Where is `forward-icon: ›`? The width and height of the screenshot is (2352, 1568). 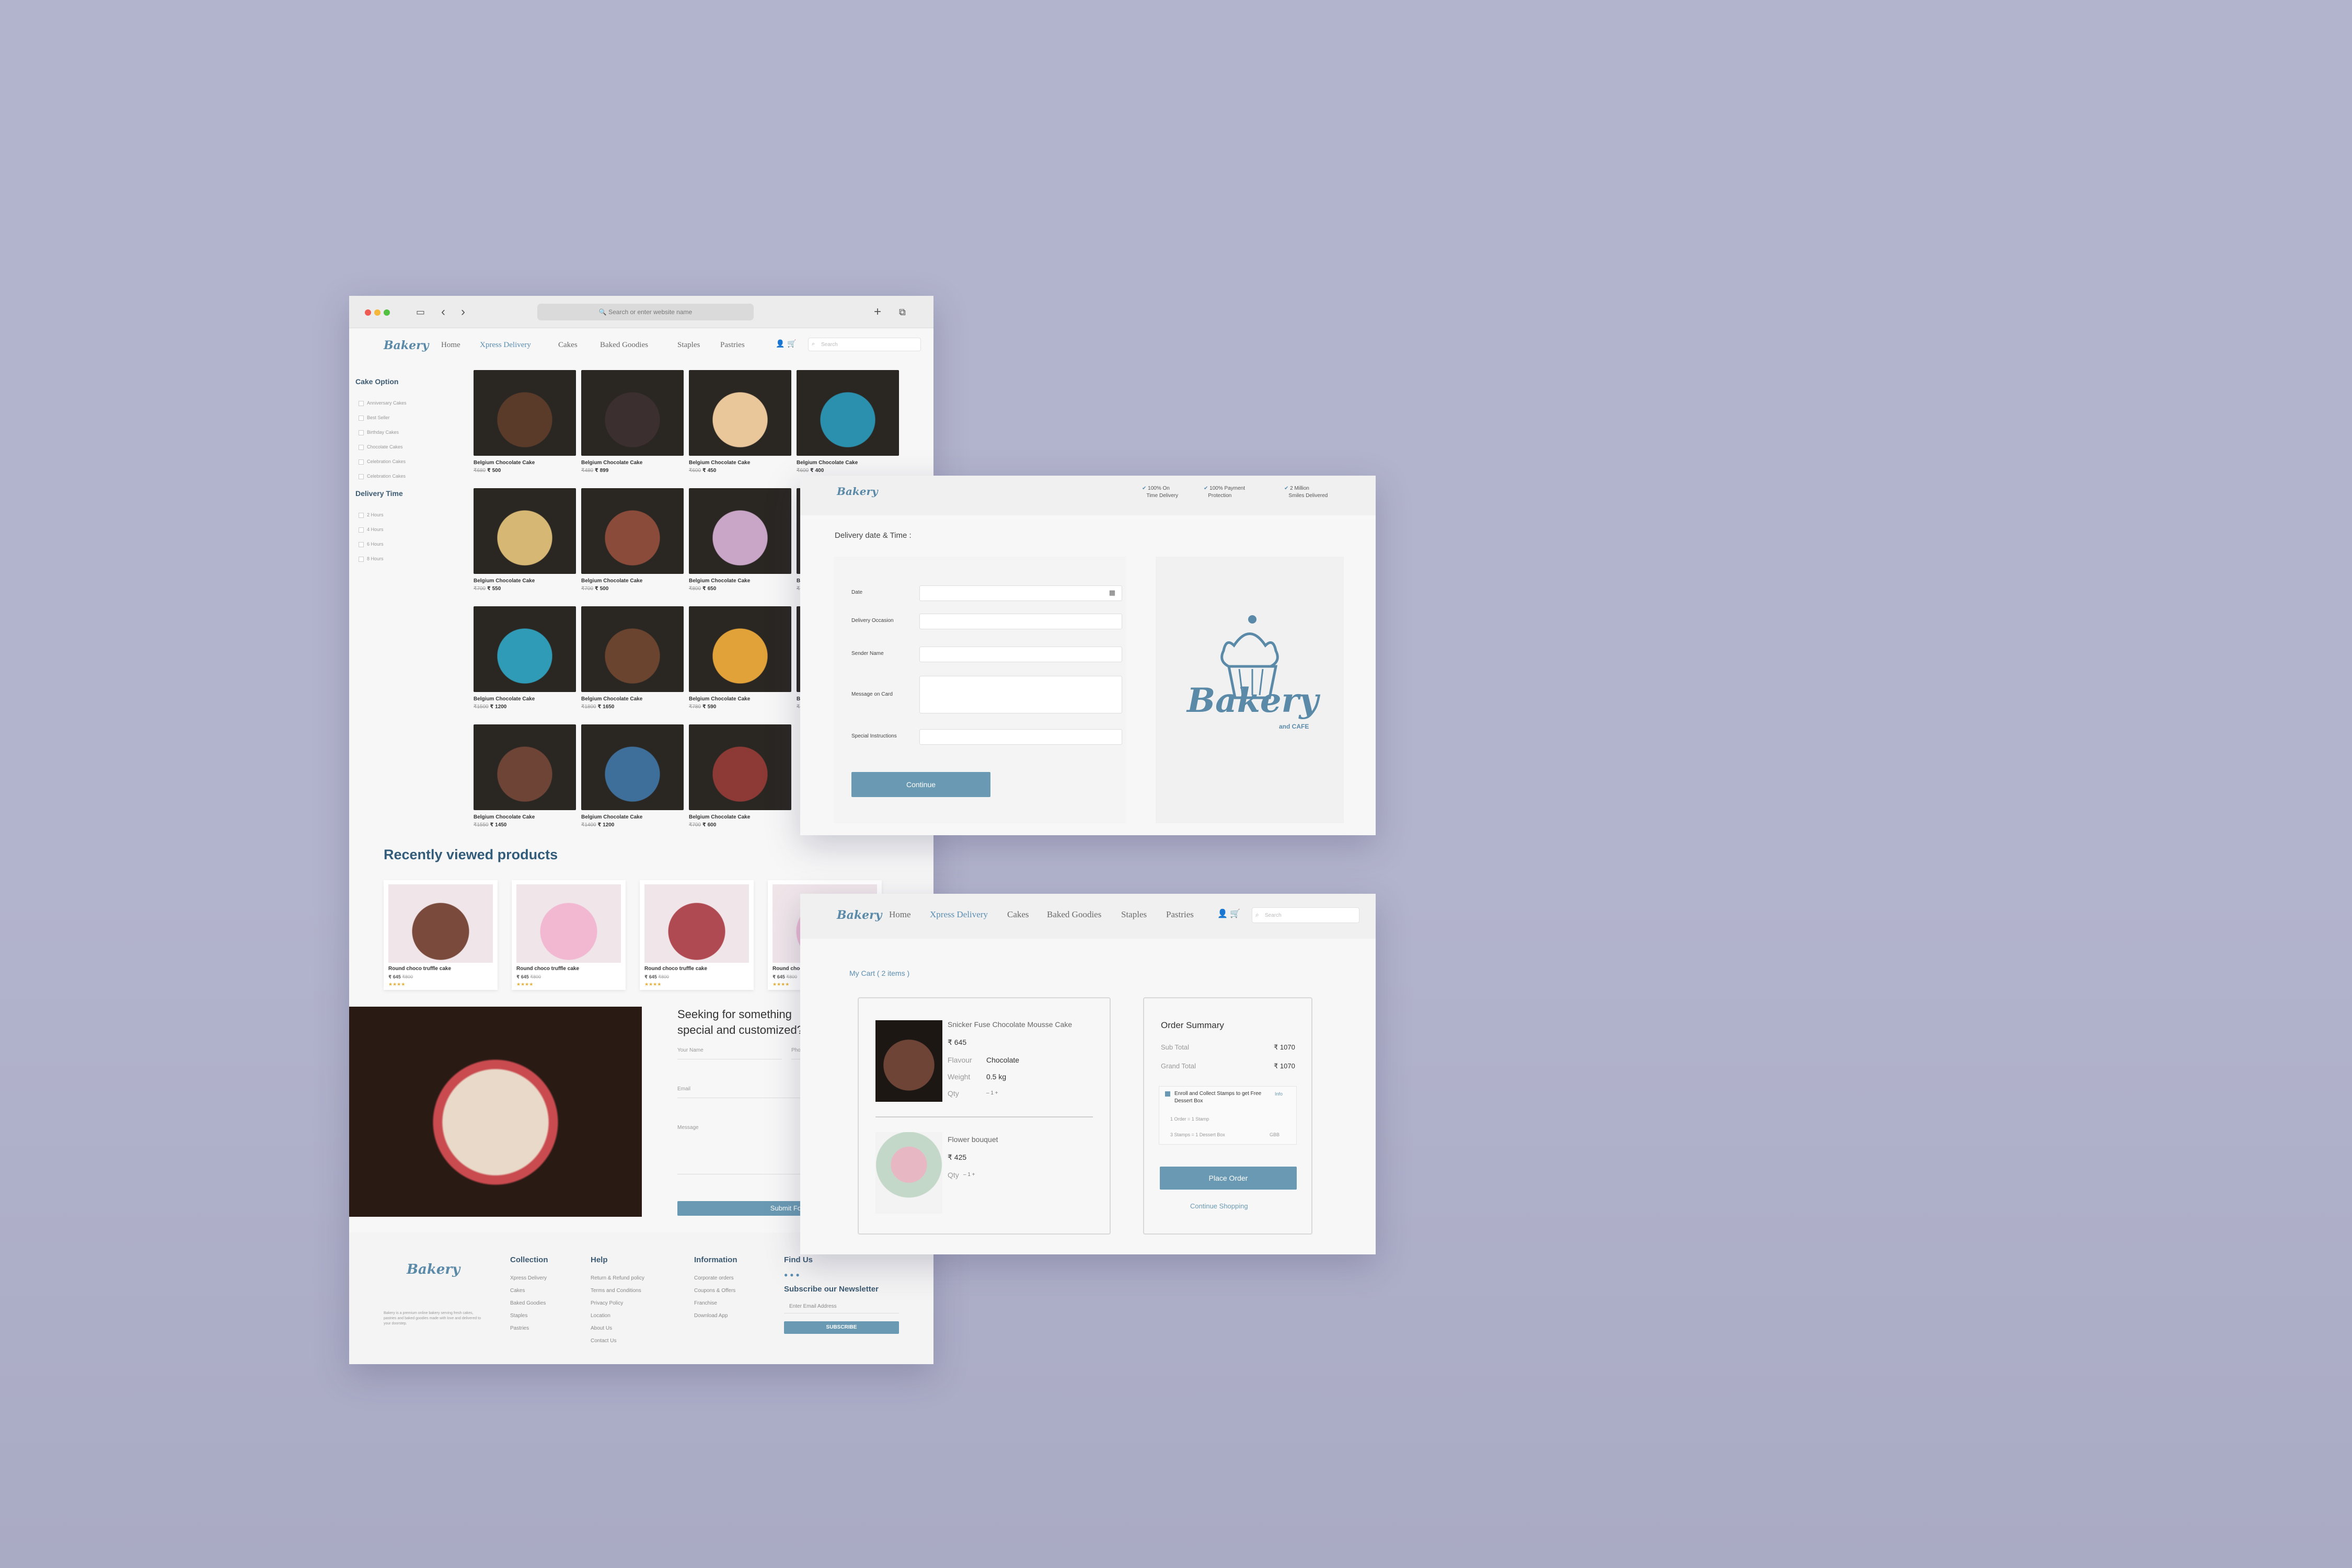
forward-icon: › is located at coordinates (463, 312).